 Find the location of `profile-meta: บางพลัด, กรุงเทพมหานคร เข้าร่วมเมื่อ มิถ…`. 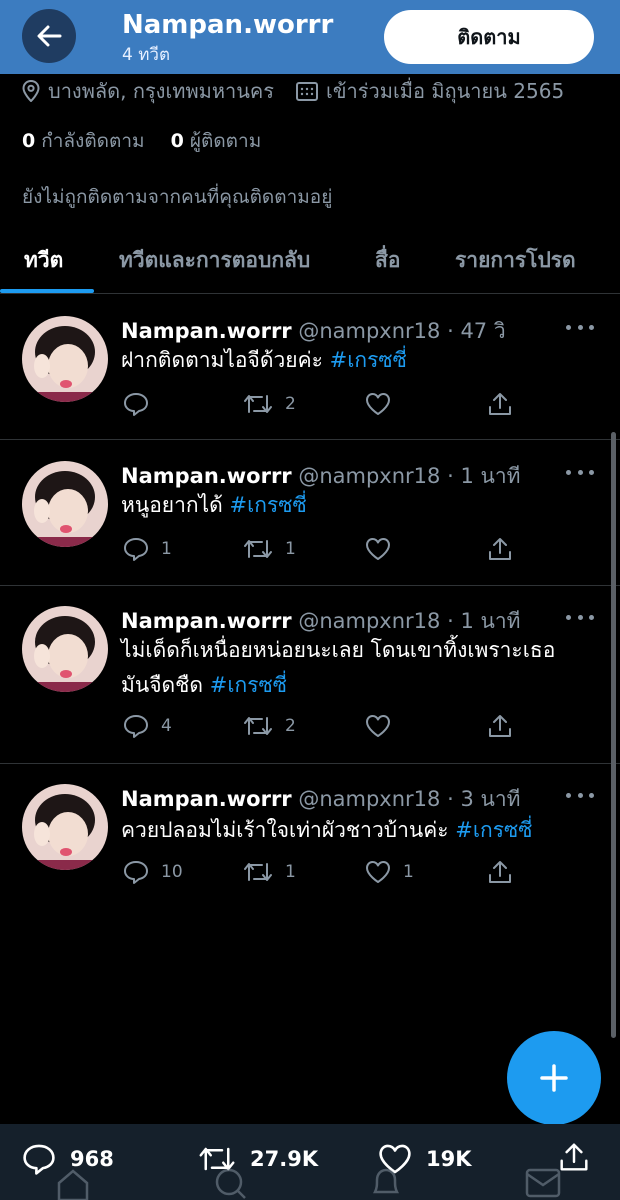

profile-meta: บางพลัด, กรุงเทพมหานคร เข้าร่วมเมื่อ มิถ… is located at coordinates (293, 91).